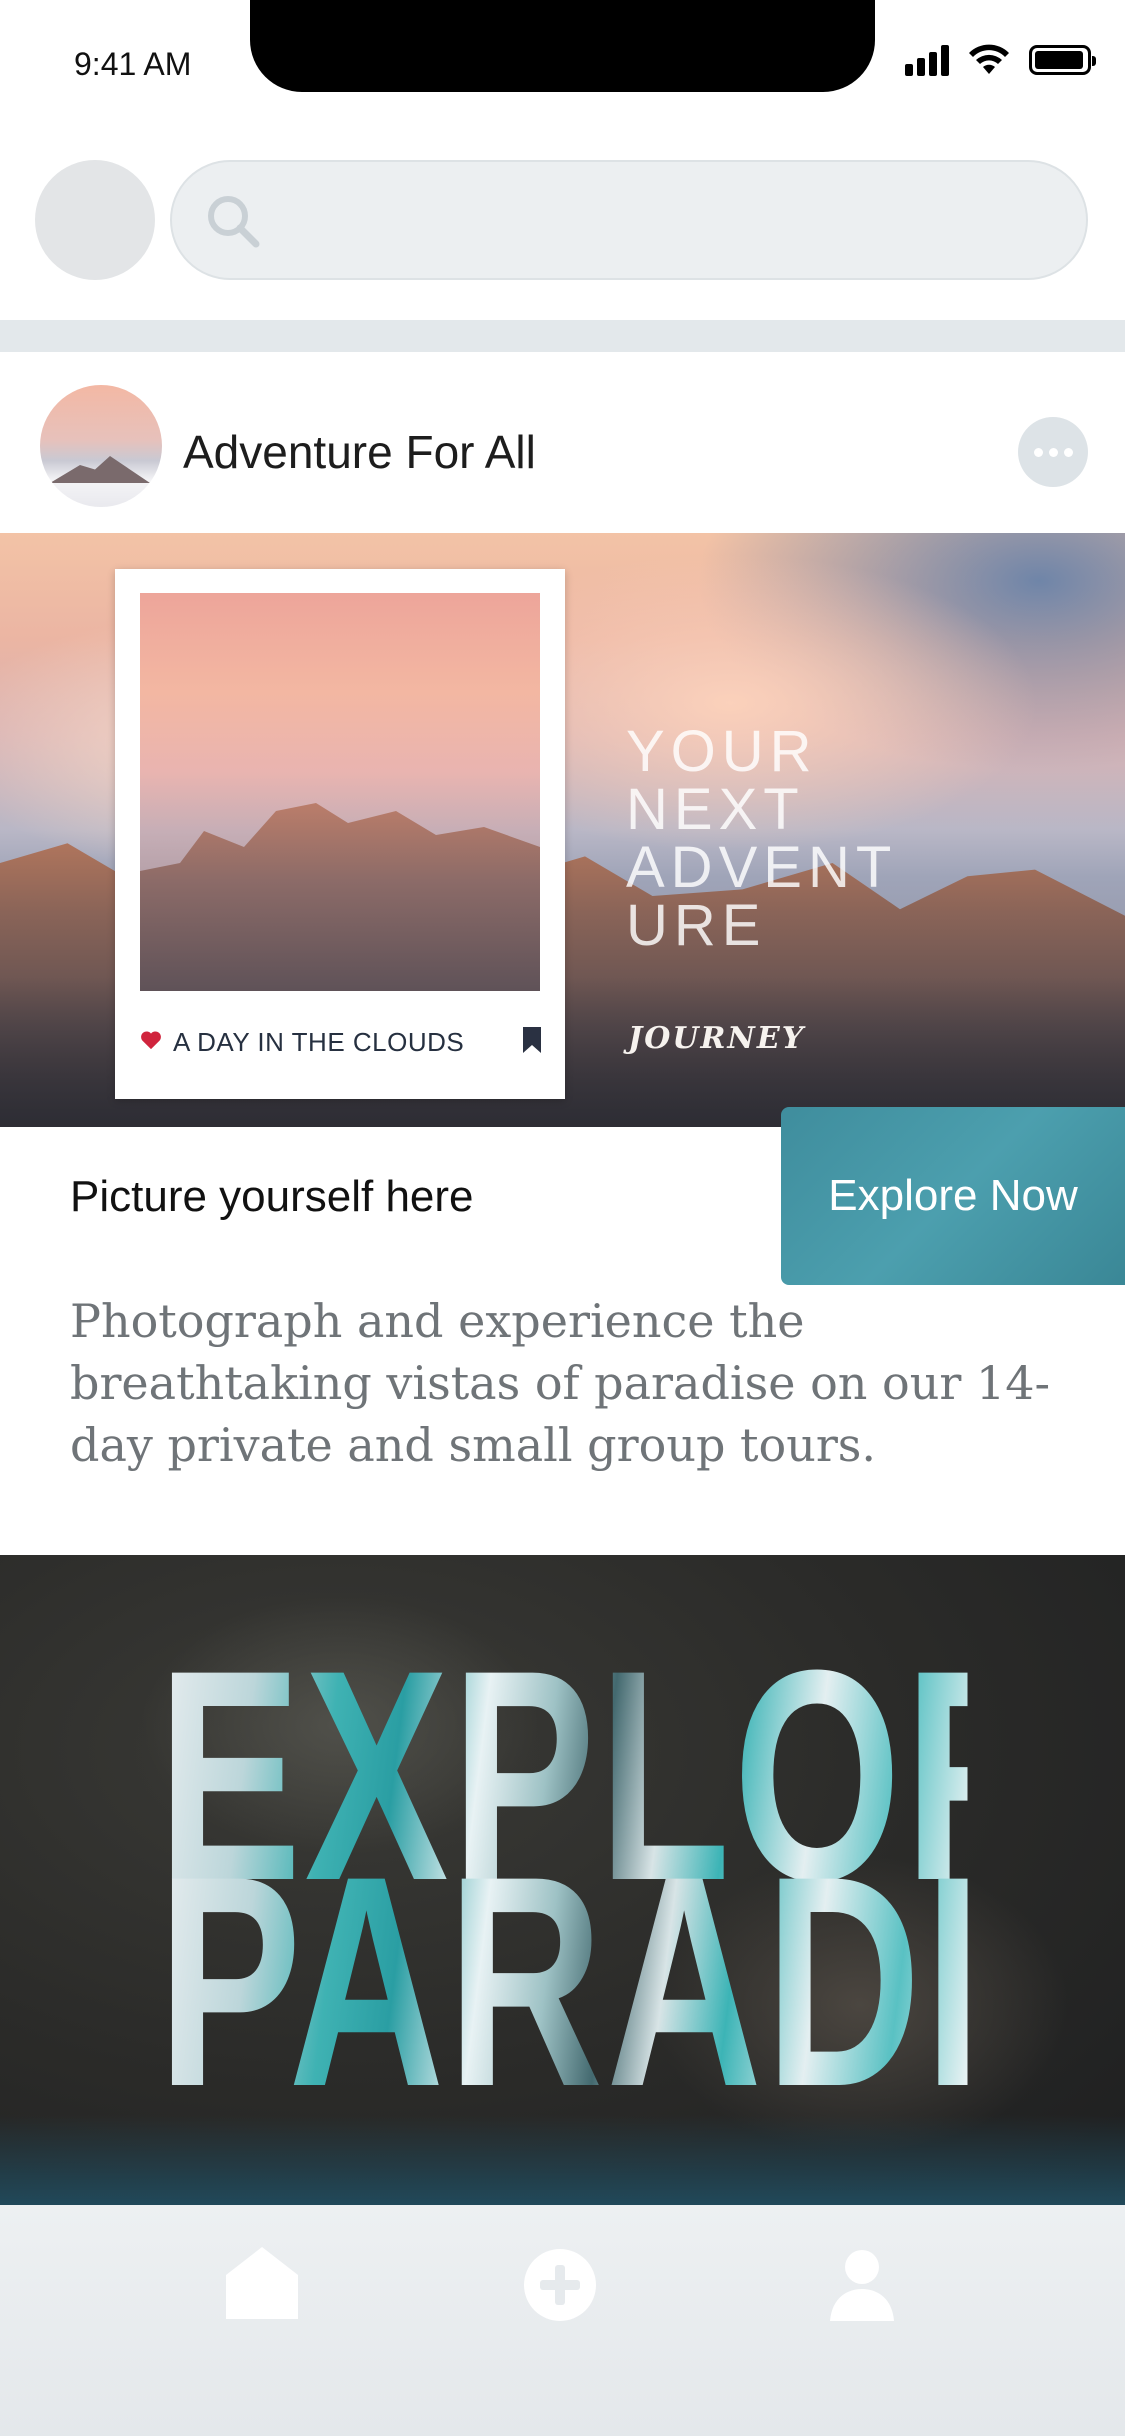  What do you see at coordinates (717, 1038) in the screenshot?
I see `hero-script-text: JOURNEY` at bounding box center [717, 1038].